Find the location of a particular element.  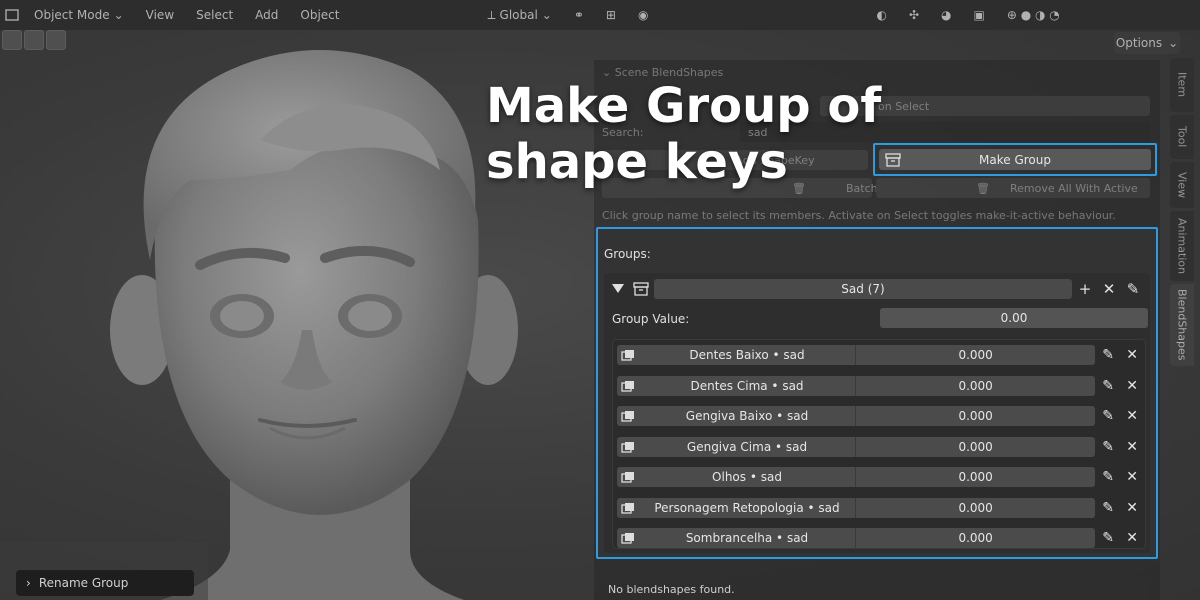

select-new-icon is located at coordinates (12, 40).